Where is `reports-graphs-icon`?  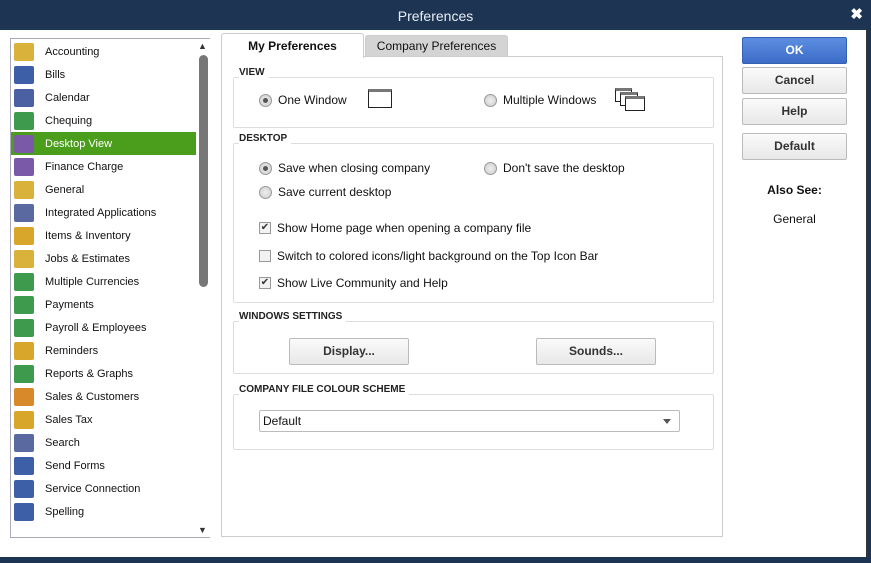
reports-graphs-icon is located at coordinates (24, 373).